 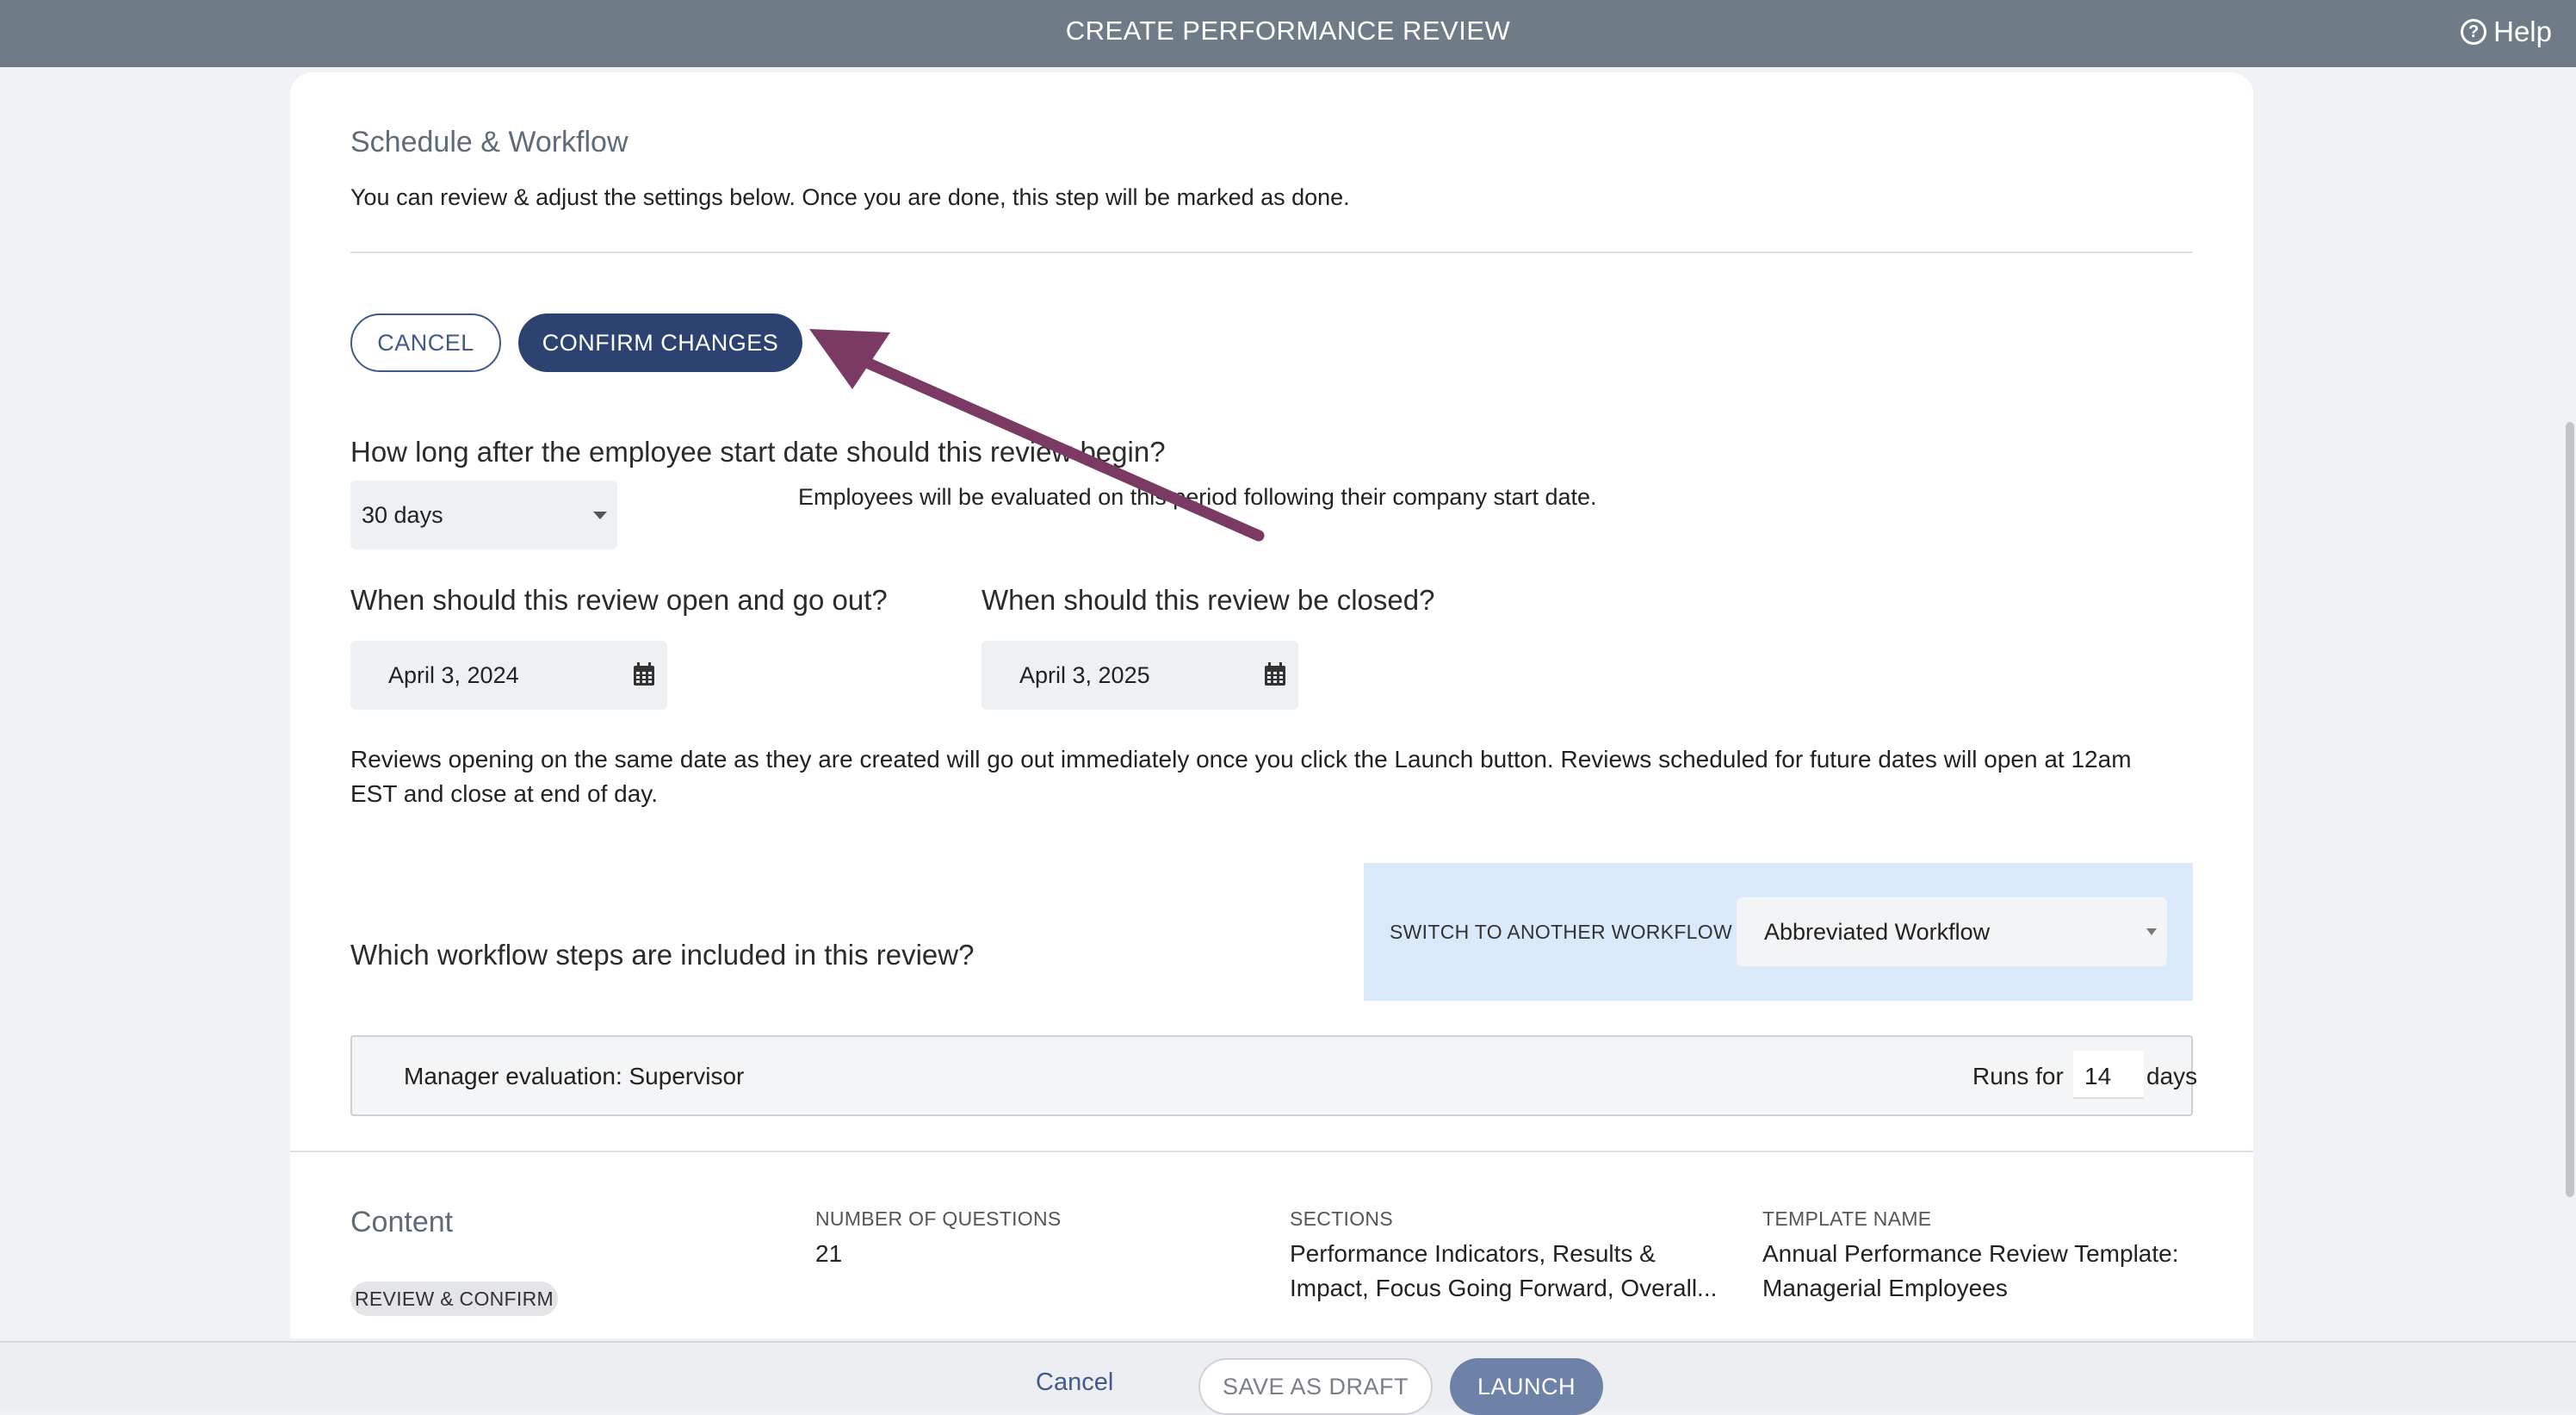 I want to click on annotation-arrow, so click(x=1037, y=435).